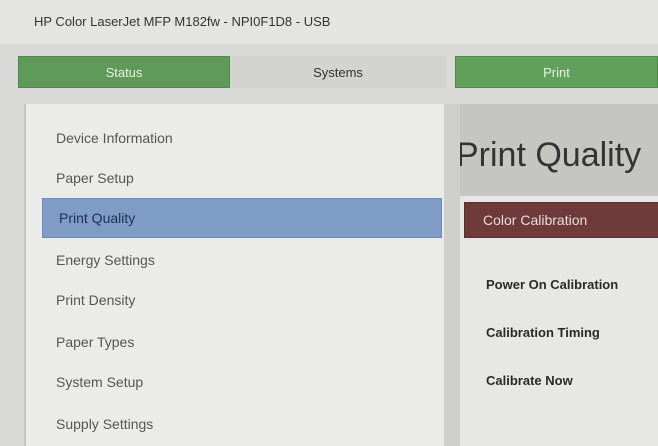 The image size is (658, 446). Describe the element at coordinates (556, 72) in the screenshot. I see `tab-print: Print` at that location.